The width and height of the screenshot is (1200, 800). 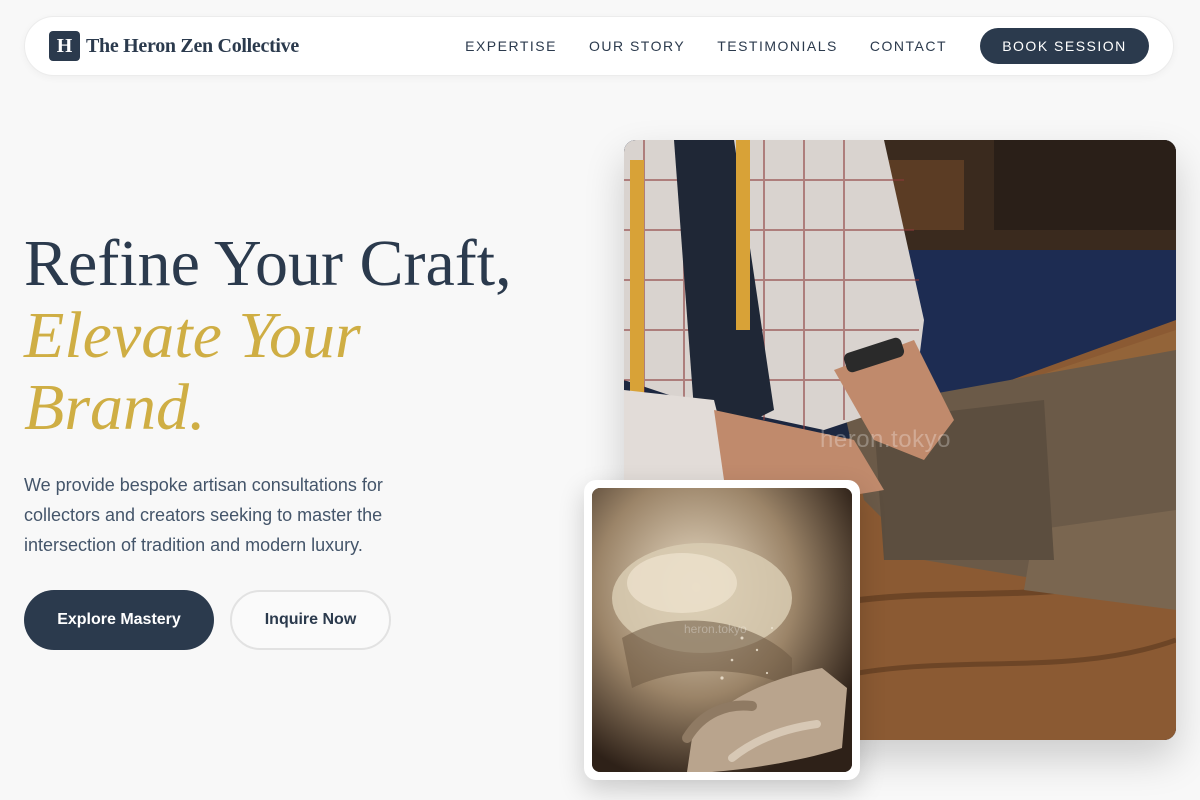 What do you see at coordinates (192, 45) in the screenshot?
I see `brand-name: The Heron Zen Collective` at bounding box center [192, 45].